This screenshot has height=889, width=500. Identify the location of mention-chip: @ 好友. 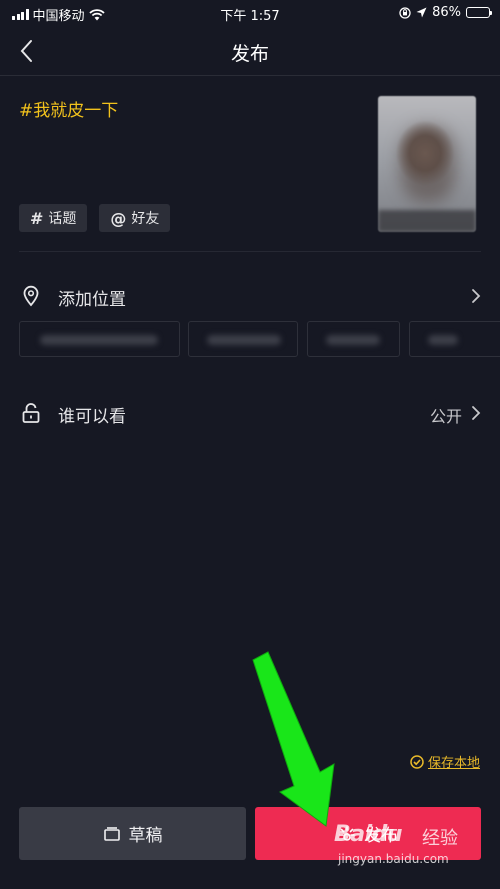
(135, 218).